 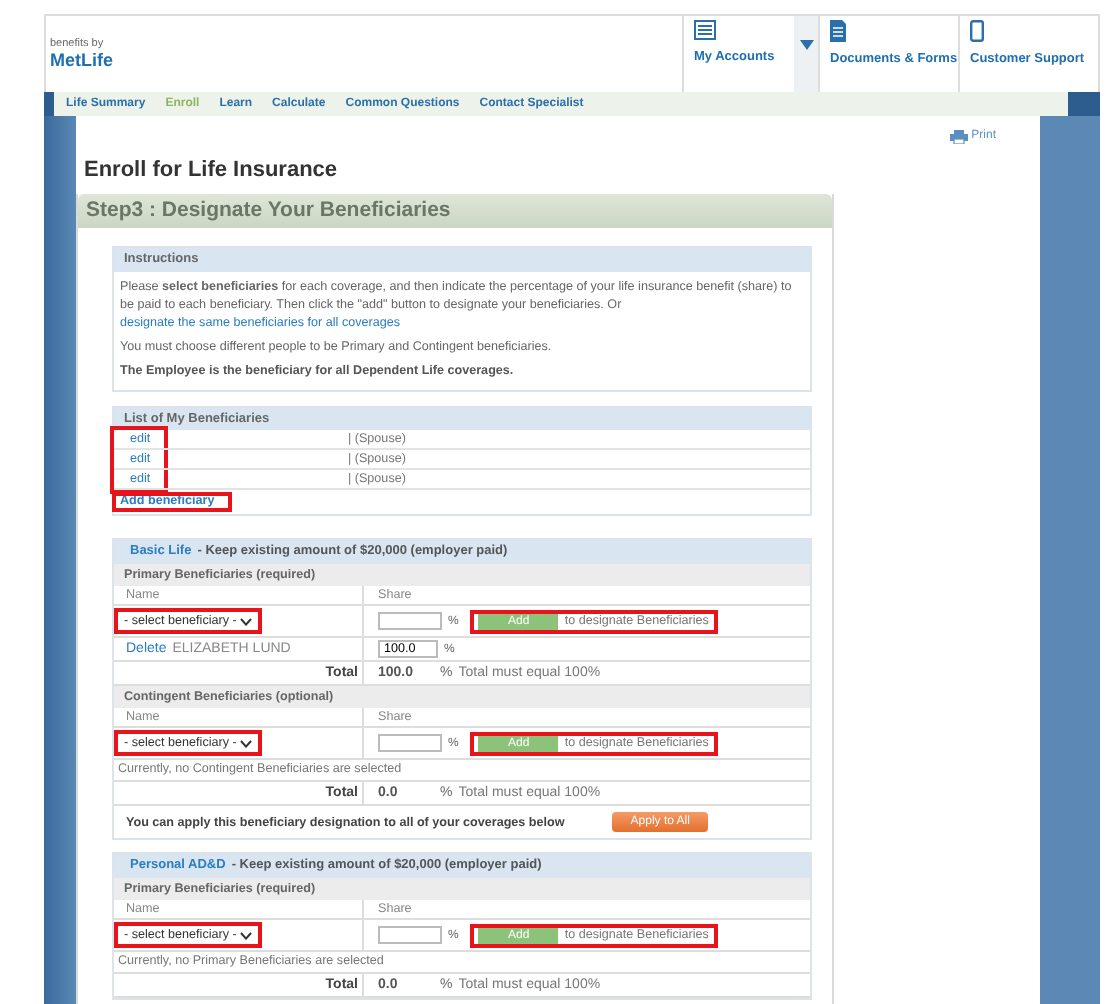 I want to click on page-title: Enroll for Life Insurance, so click(x=212, y=171).